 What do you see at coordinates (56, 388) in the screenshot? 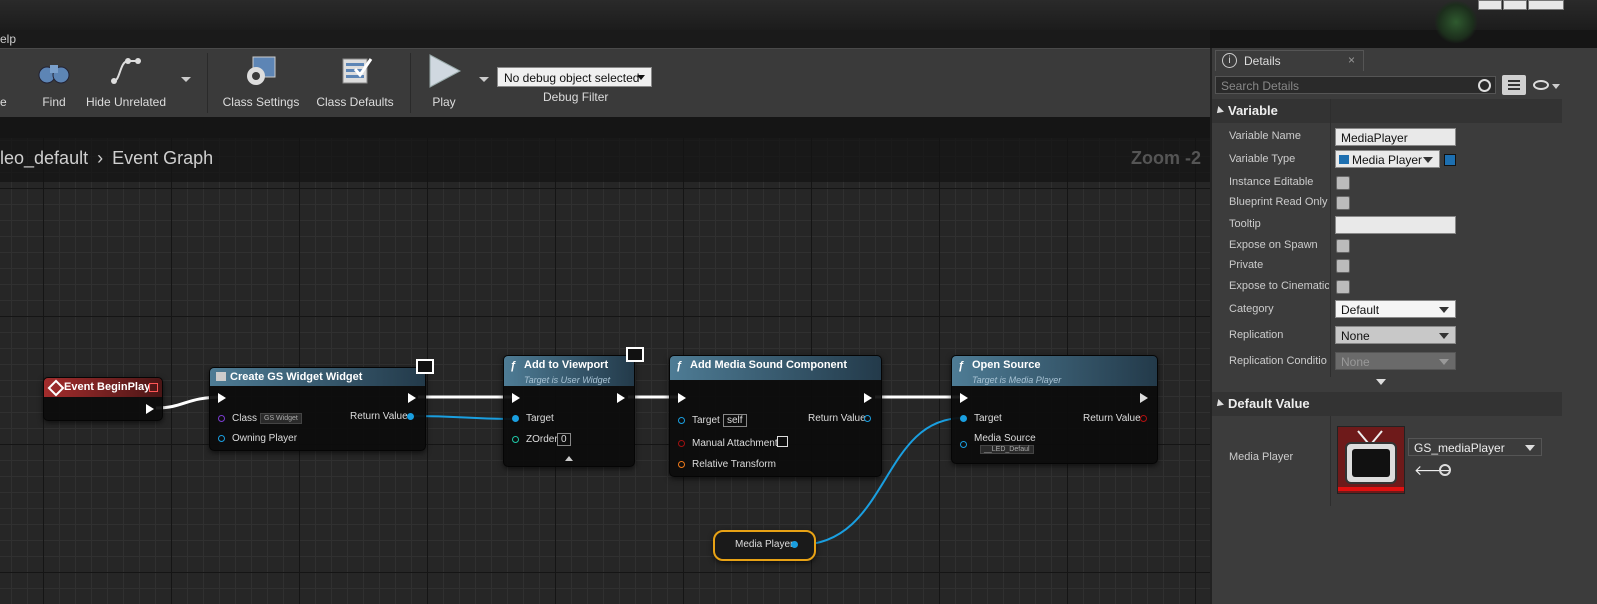
I see `event-icon` at bounding box center [56, 388].